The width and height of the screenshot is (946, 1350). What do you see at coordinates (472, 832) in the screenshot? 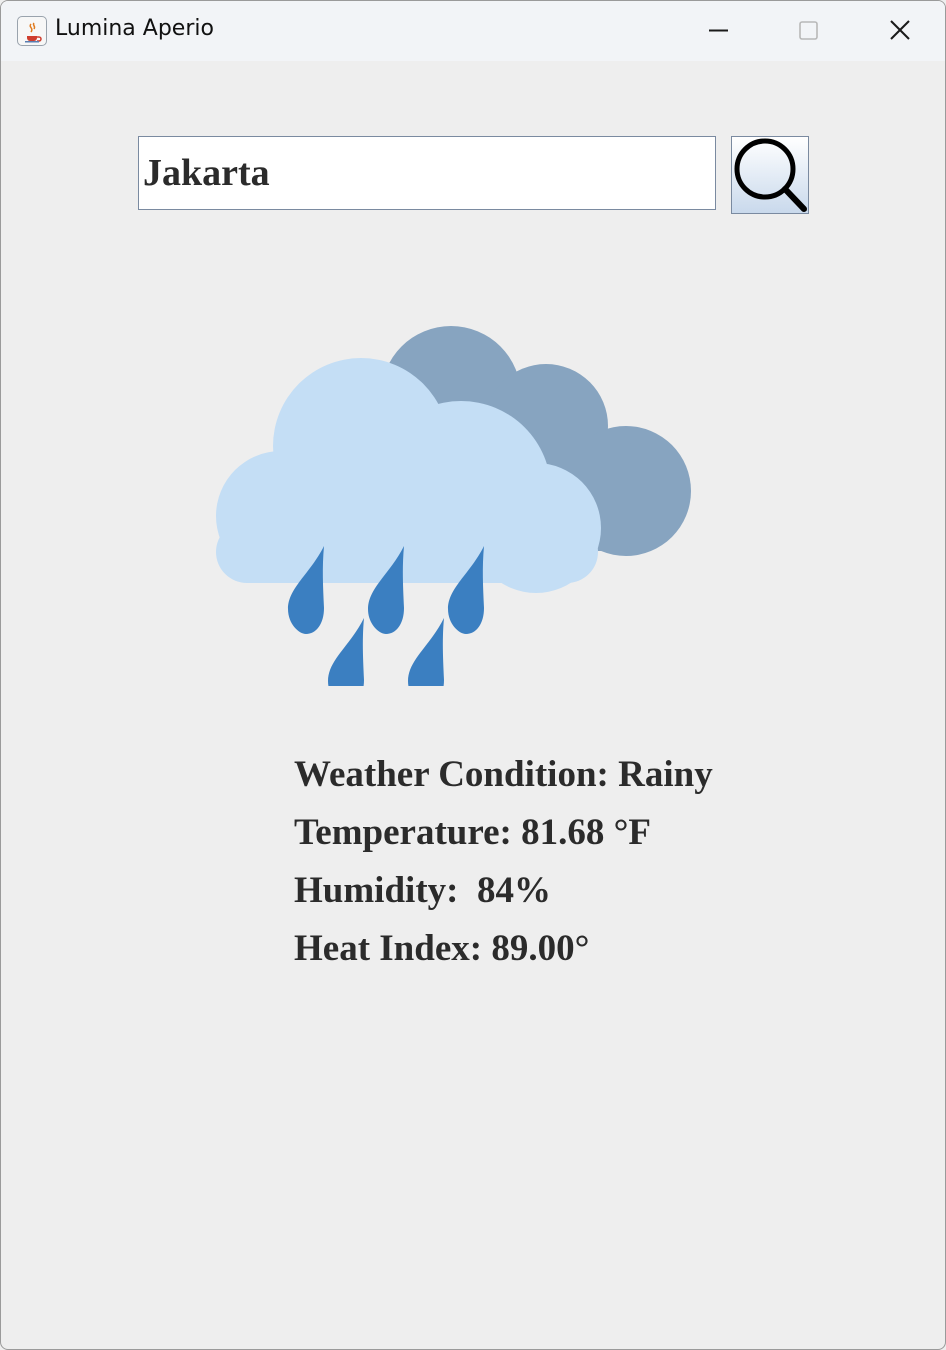
I see `temperature-label: Temperature: 81.68 °F` at bounding box center [472, 832].